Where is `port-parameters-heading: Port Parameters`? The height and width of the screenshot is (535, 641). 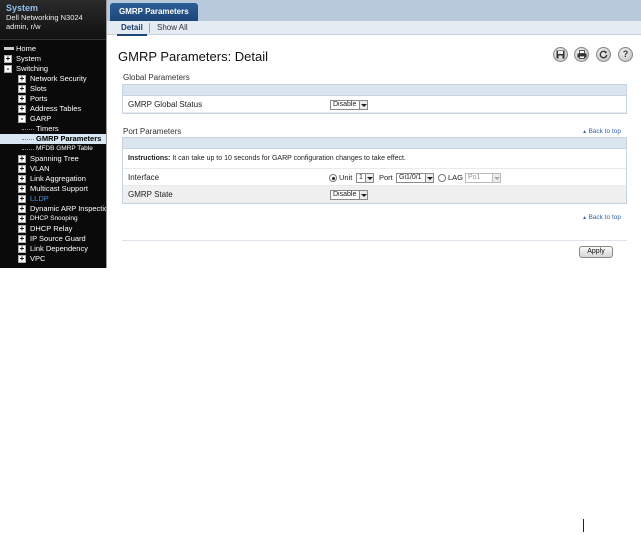 port-parameters-heading: Port Parameters is located at coordinates (152, 131).